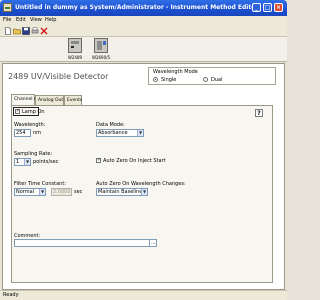 The height and width of the screenshot is (300, 320). Describe the element at coordinates (24, 99) in the screenshot. I see `tab-channel-a: Channel A` at that location.